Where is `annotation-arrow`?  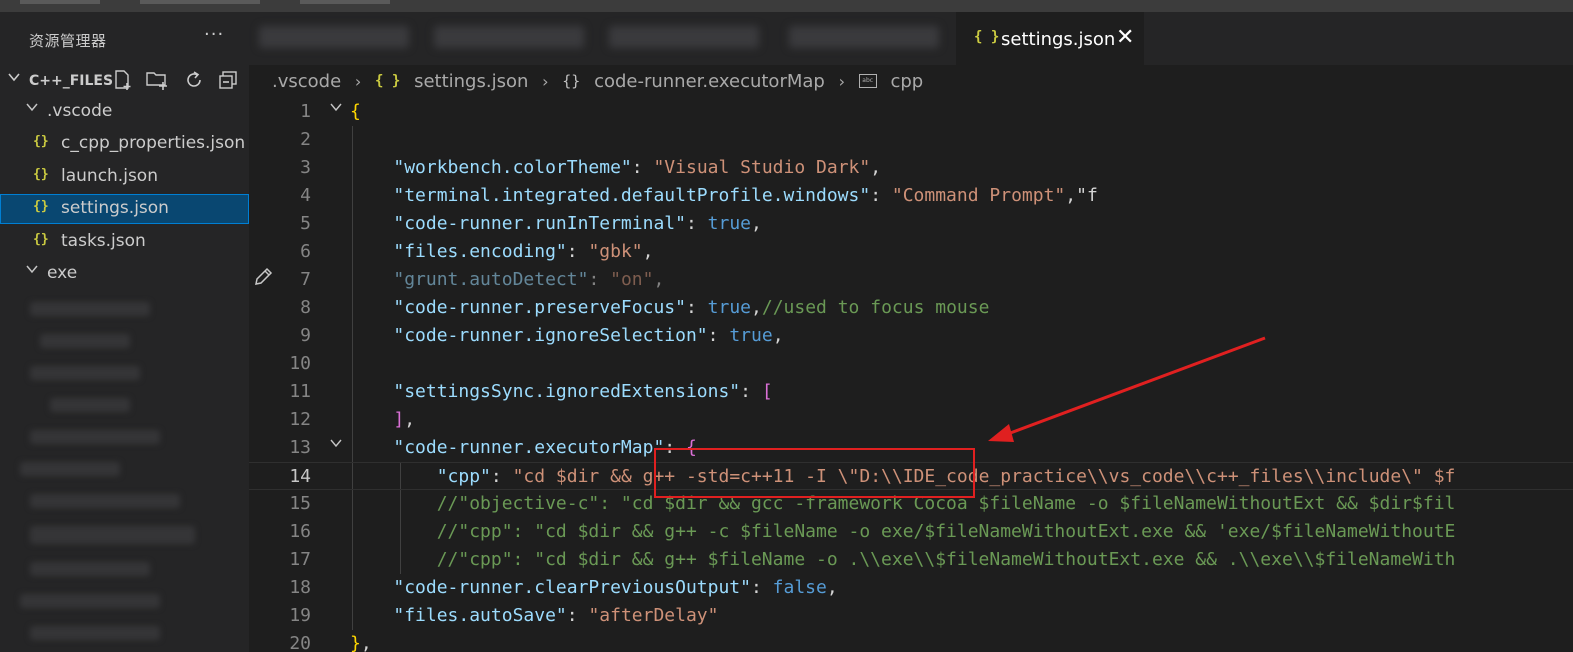 annotation-arrow is located at coordinates (1127, 389).